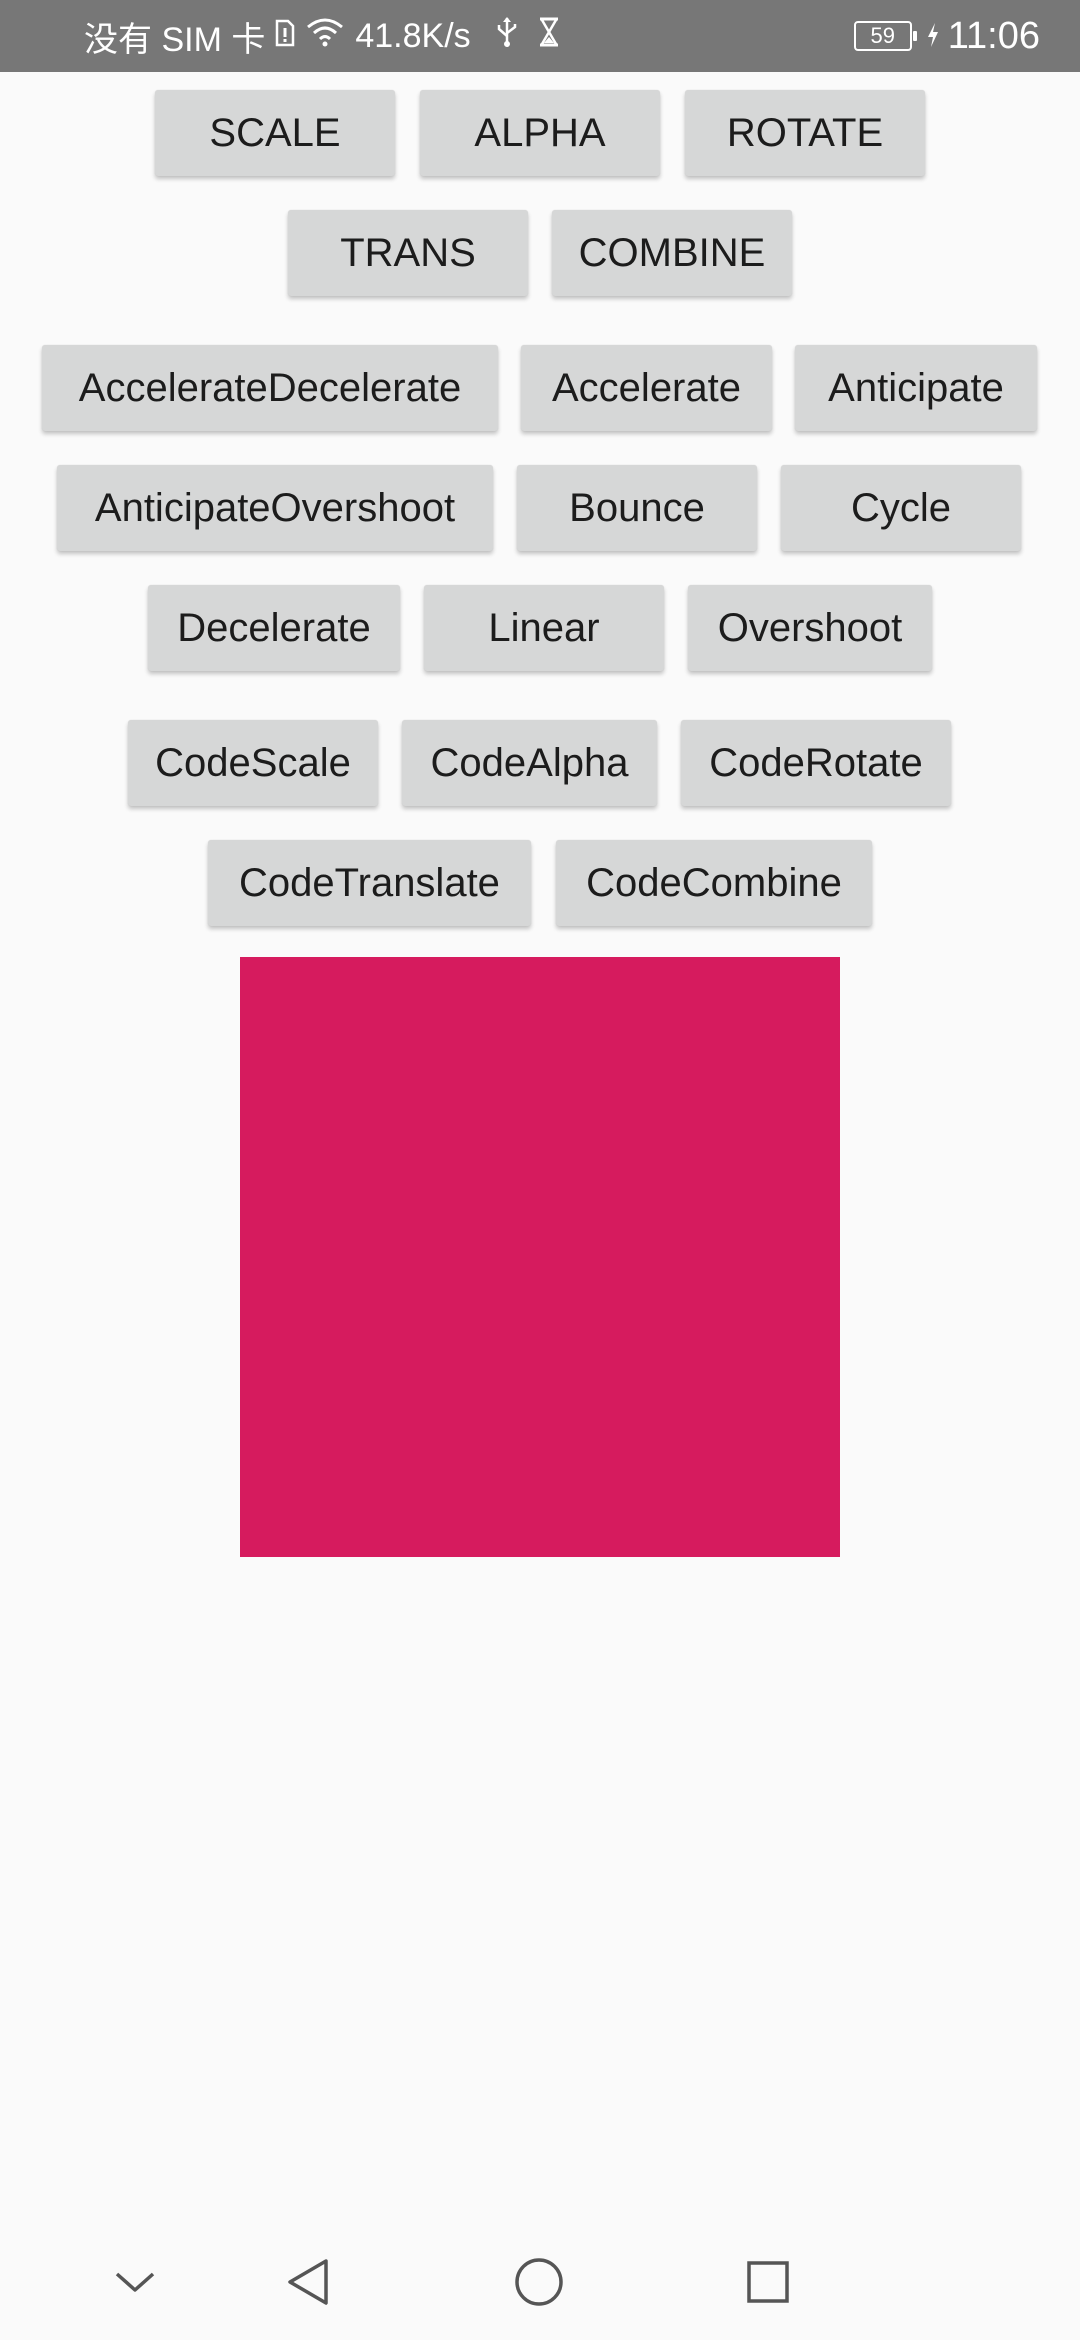  I want to click on overshoot-button: Overshoot, so click(810, 628).